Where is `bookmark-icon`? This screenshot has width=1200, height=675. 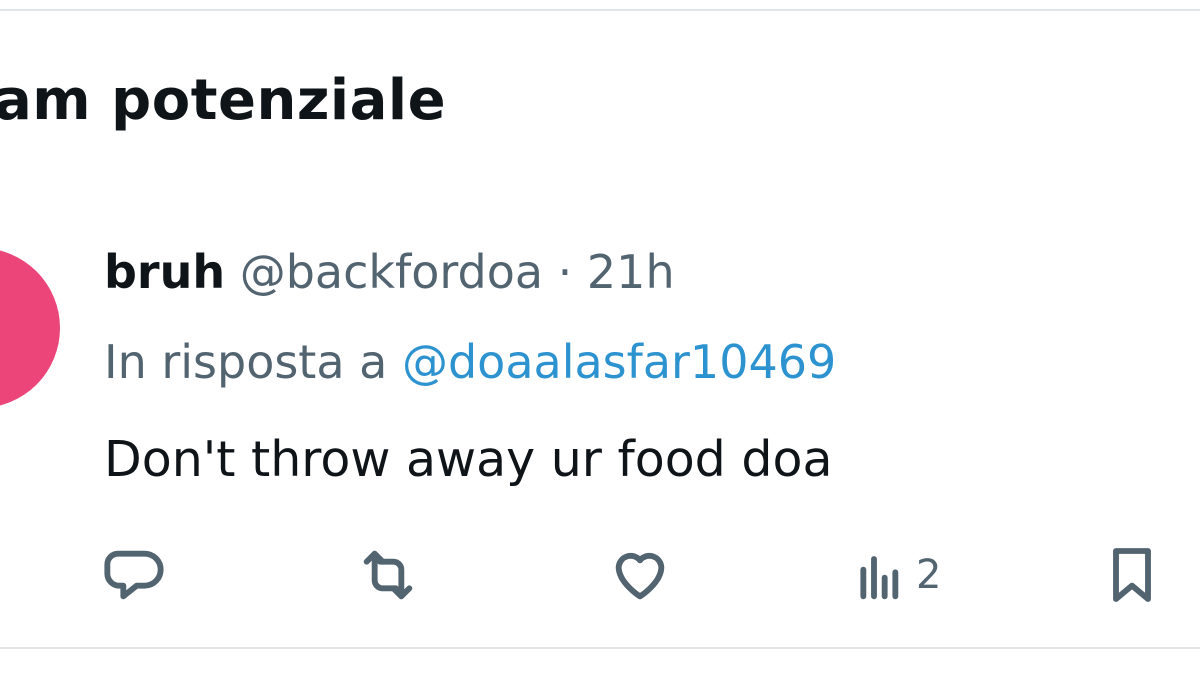
bookmark-icon is located at coordinates (1132, 575).